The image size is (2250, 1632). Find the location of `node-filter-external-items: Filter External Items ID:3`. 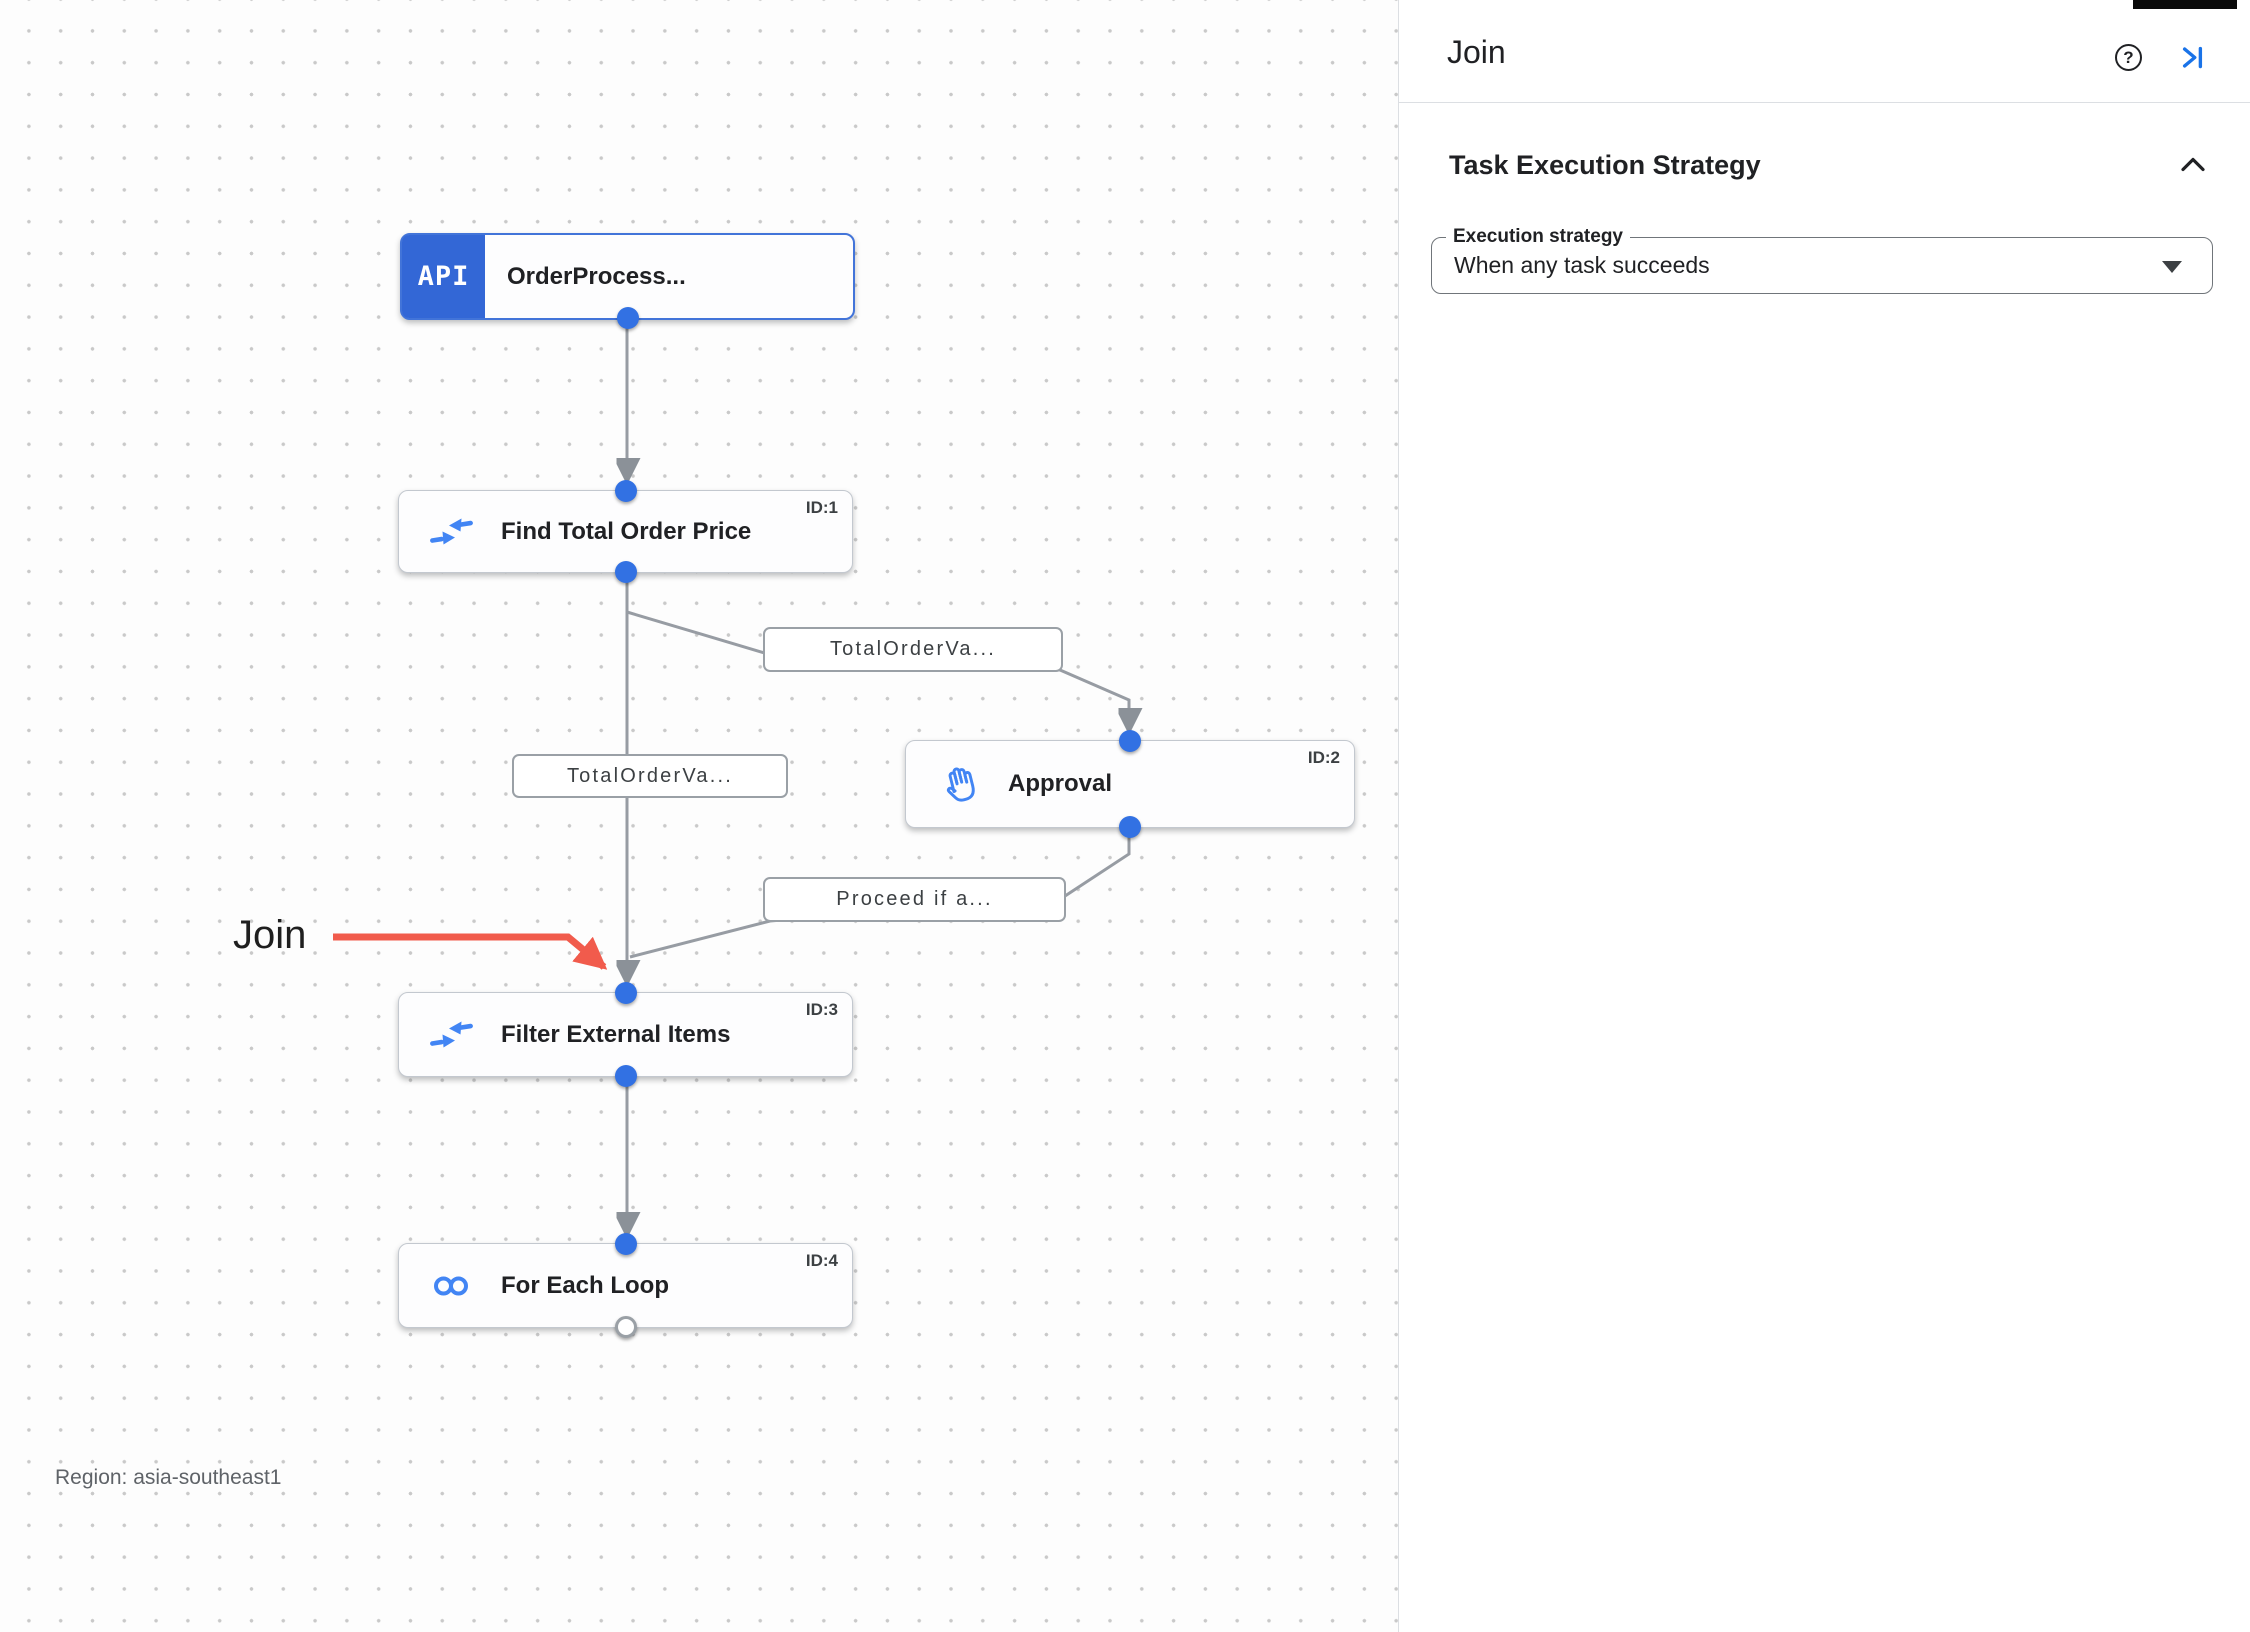

node-filter-external-items: Filter External Items ID:3 is located at coordinates (625, 1034).